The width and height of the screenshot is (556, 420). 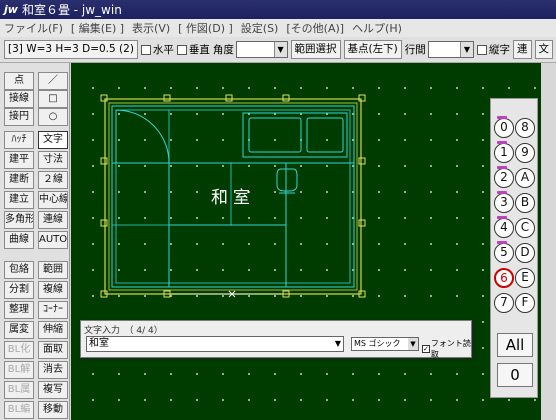 What do you see at coordinates (19, 81) in the screenshot?
I see `tool-point: 点` at bounding box center [19, 81].